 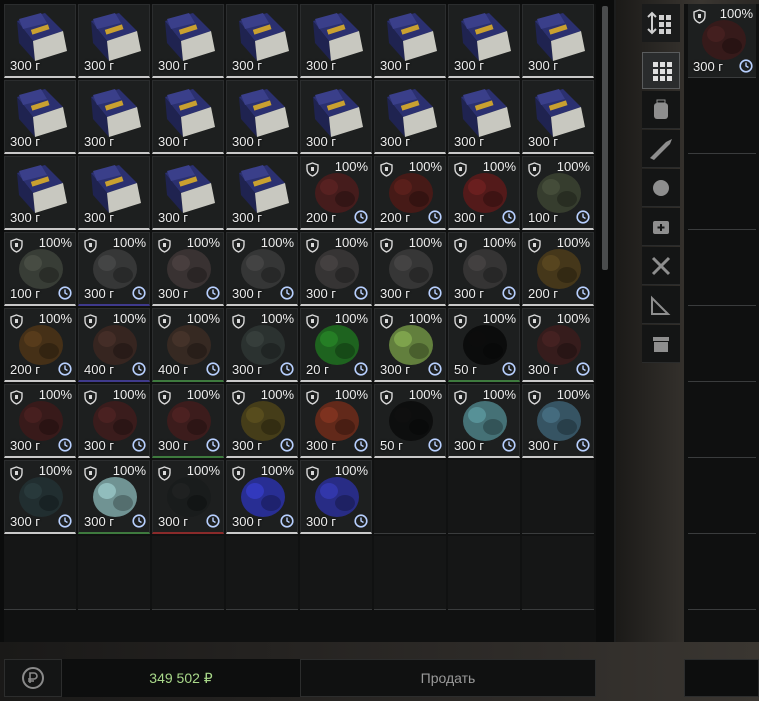 I want to click on sell-button: Продать, so click(x=448, y=678).